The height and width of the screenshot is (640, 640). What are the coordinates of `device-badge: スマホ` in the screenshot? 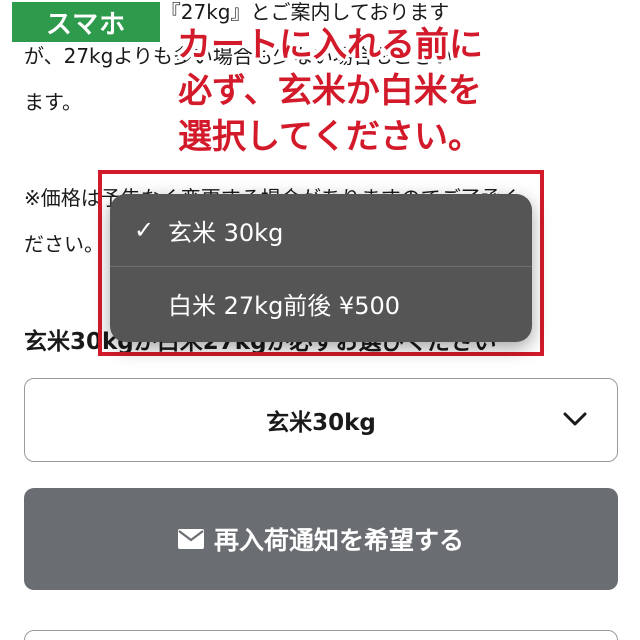 It's located at (86, 22).